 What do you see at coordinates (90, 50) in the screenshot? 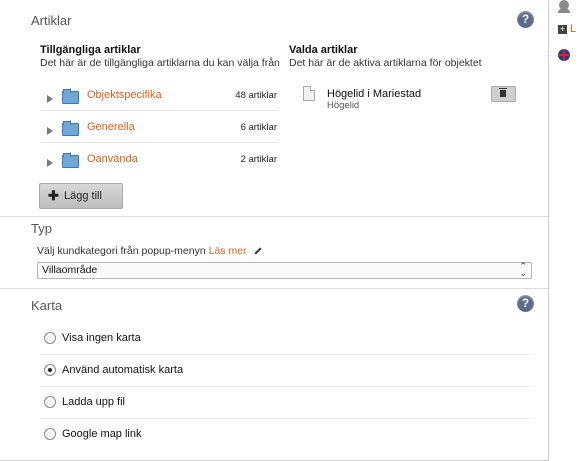
I see `available-heading: Tillgängliga artiklar` at bounding box center [90, 50].